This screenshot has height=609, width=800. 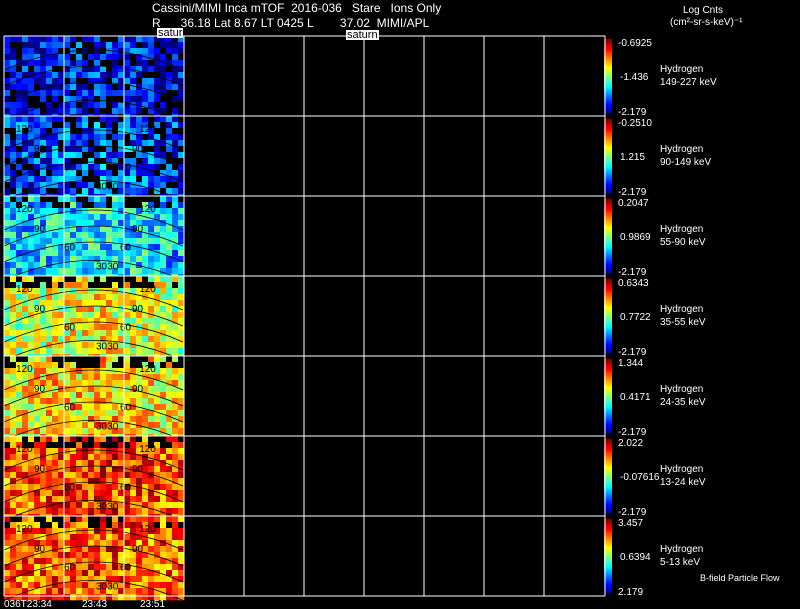 I want to click on colorbar-mid: 0.9869, so click(x=635, y=237).